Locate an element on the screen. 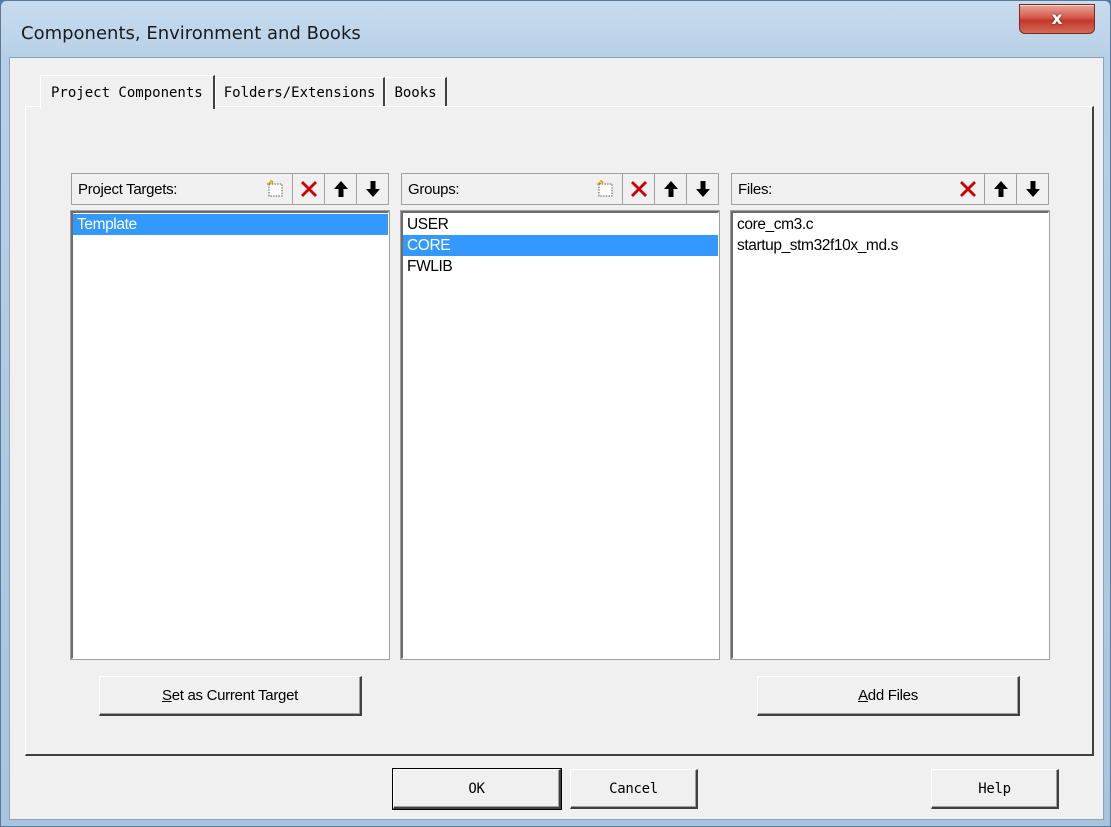 The width and height of the screenshot is (1111, 827). button-label: Set as Current Target is located at coordinates (229, 695).